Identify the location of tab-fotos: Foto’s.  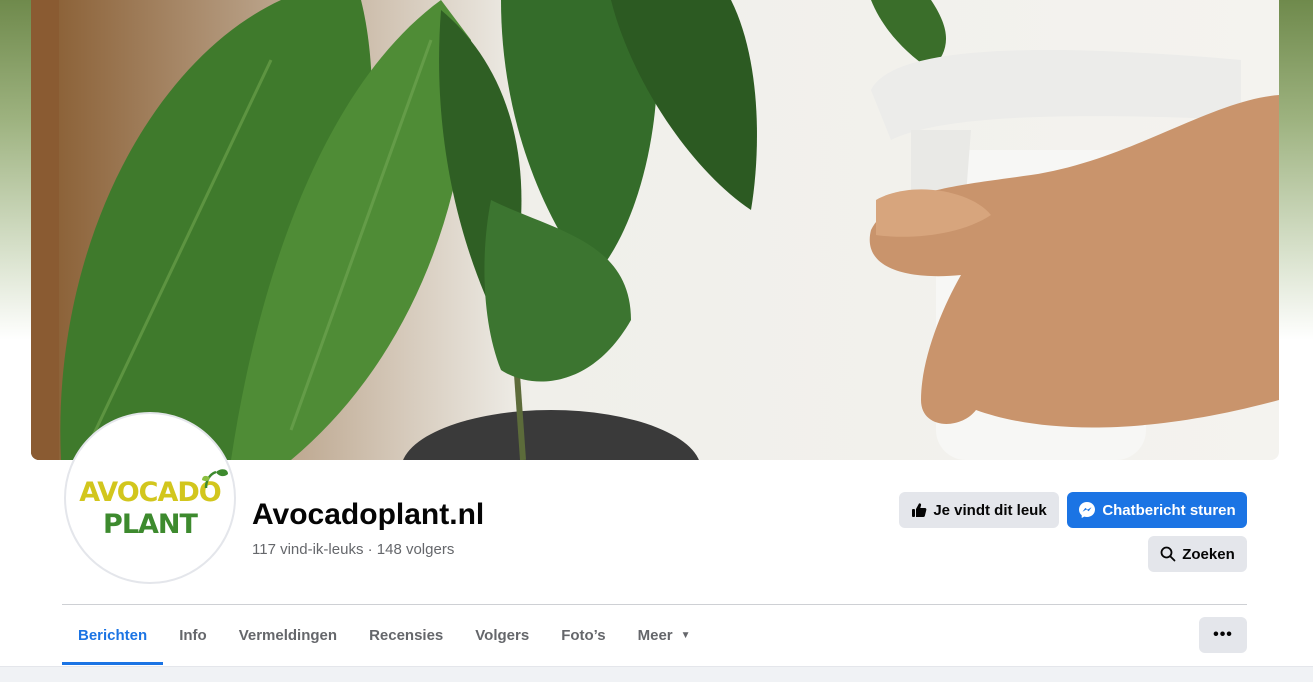
(583, 635).